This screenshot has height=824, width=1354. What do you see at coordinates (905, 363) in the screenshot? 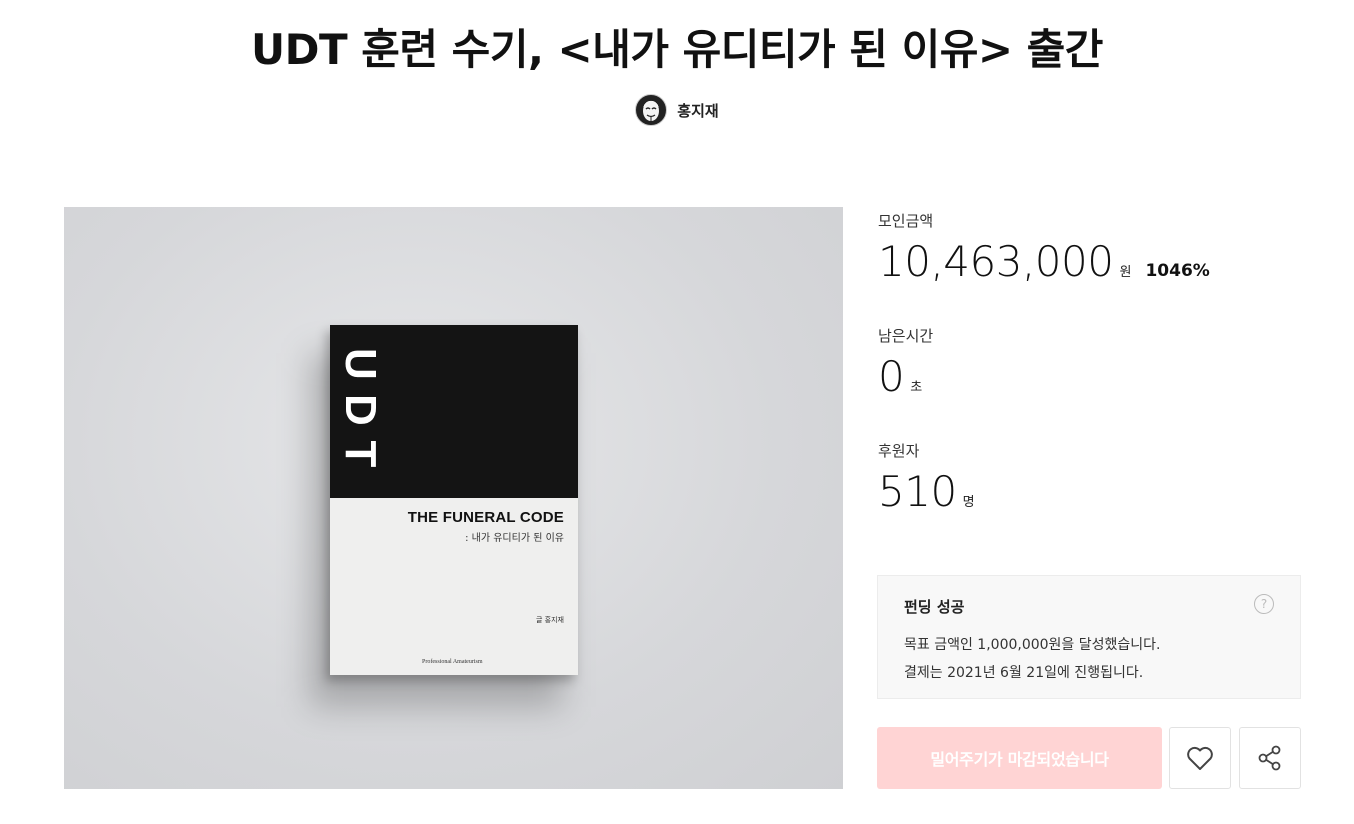
I see `time-stat: 남은시간 0 초` at bounding box center [905, 363].